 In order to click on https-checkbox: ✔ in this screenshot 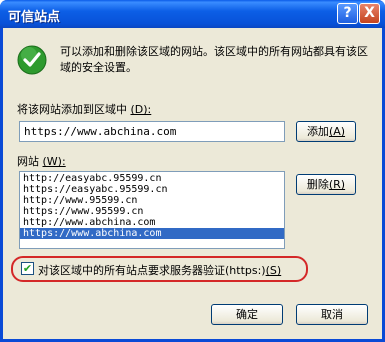, I will do `click(27, 268)`.